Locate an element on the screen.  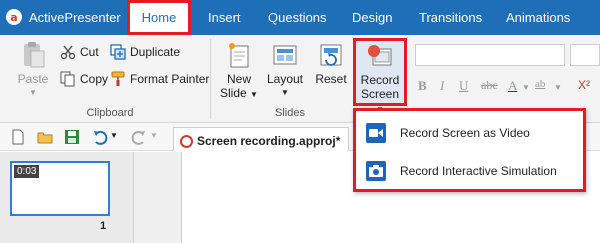
redo-icon is located at coordinates (139, 137).